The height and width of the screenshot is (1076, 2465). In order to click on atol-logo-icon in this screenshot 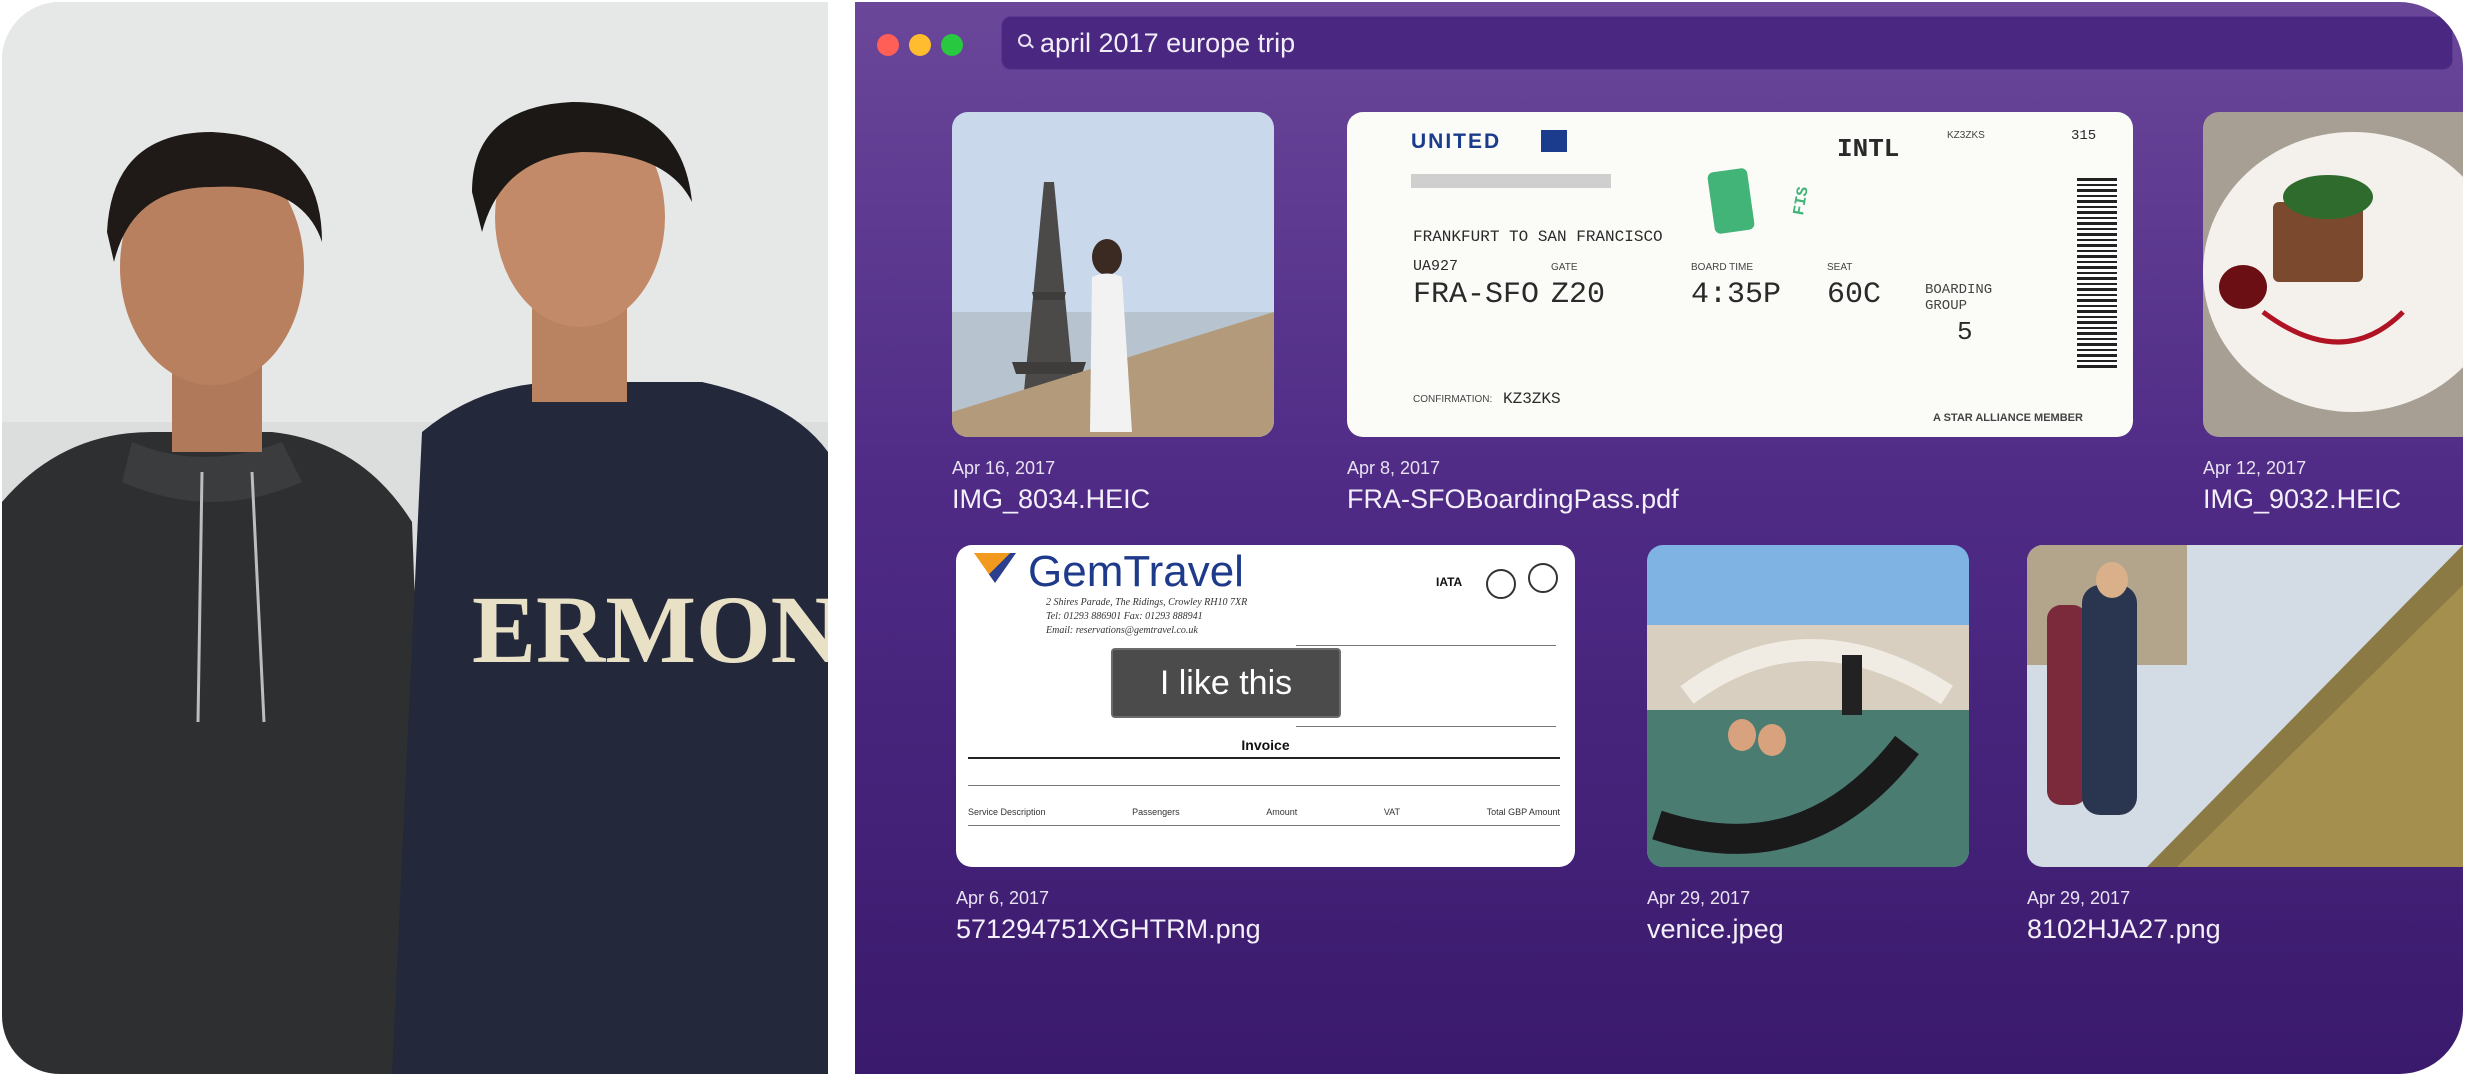, I will do `click(1501, 584)`.